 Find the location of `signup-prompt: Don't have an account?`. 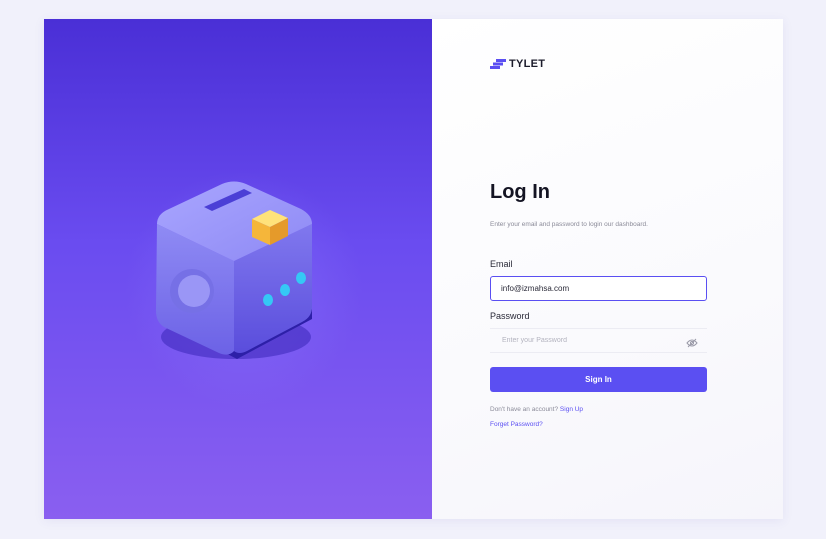

signup-prompt: Don't have an account? is located at coordinates (524, 409).